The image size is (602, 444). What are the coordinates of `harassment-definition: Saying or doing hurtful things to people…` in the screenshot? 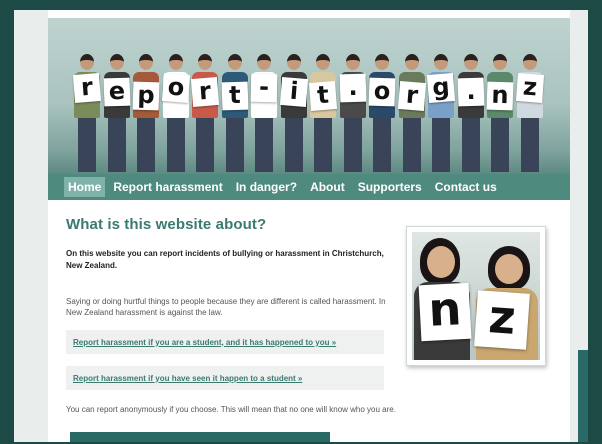 It's located at (226, 307).